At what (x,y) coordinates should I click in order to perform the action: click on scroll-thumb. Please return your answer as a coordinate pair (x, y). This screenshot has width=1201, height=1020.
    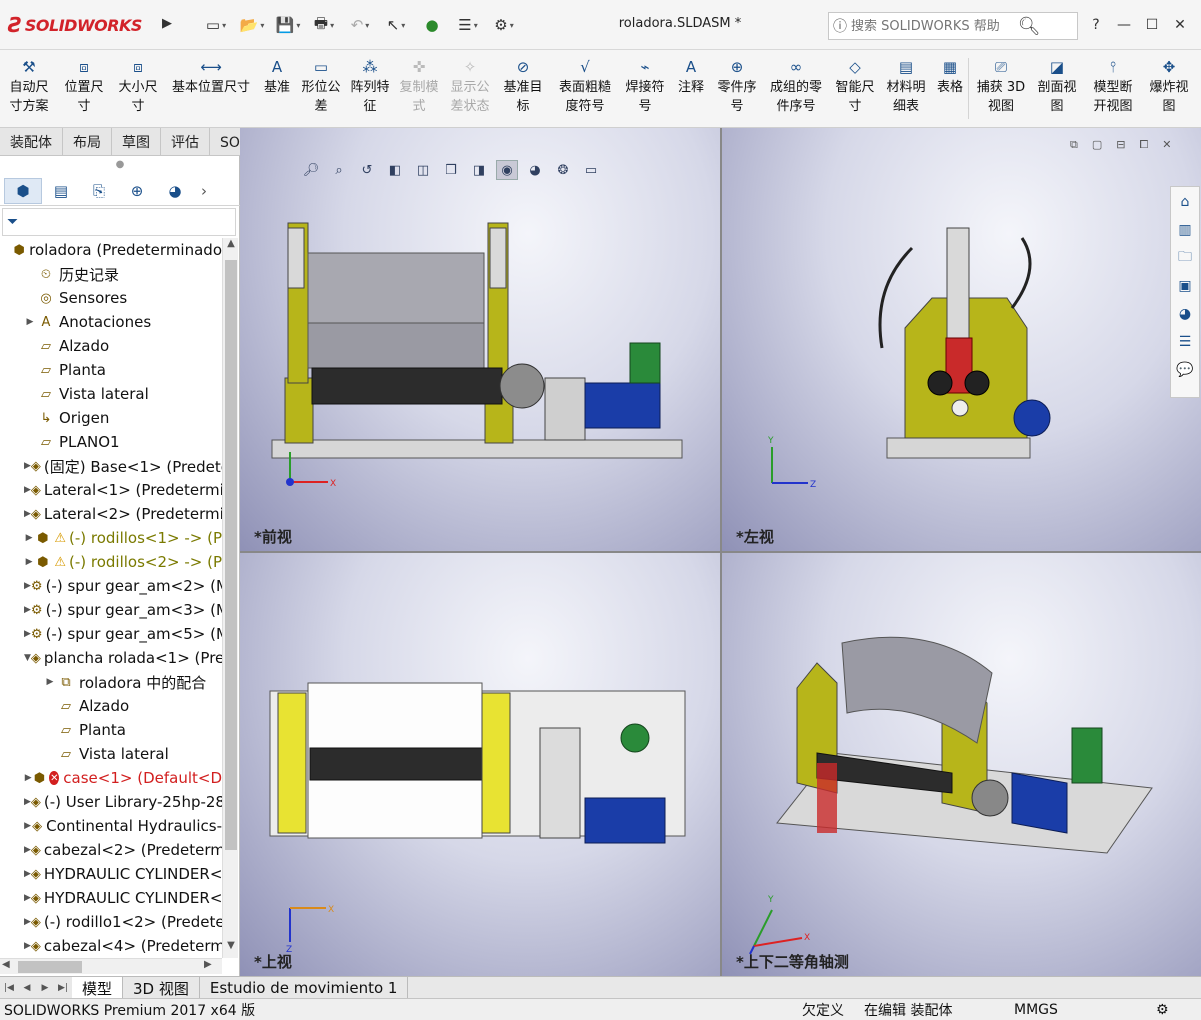
    Looking at the image, I should click on (231, 555).